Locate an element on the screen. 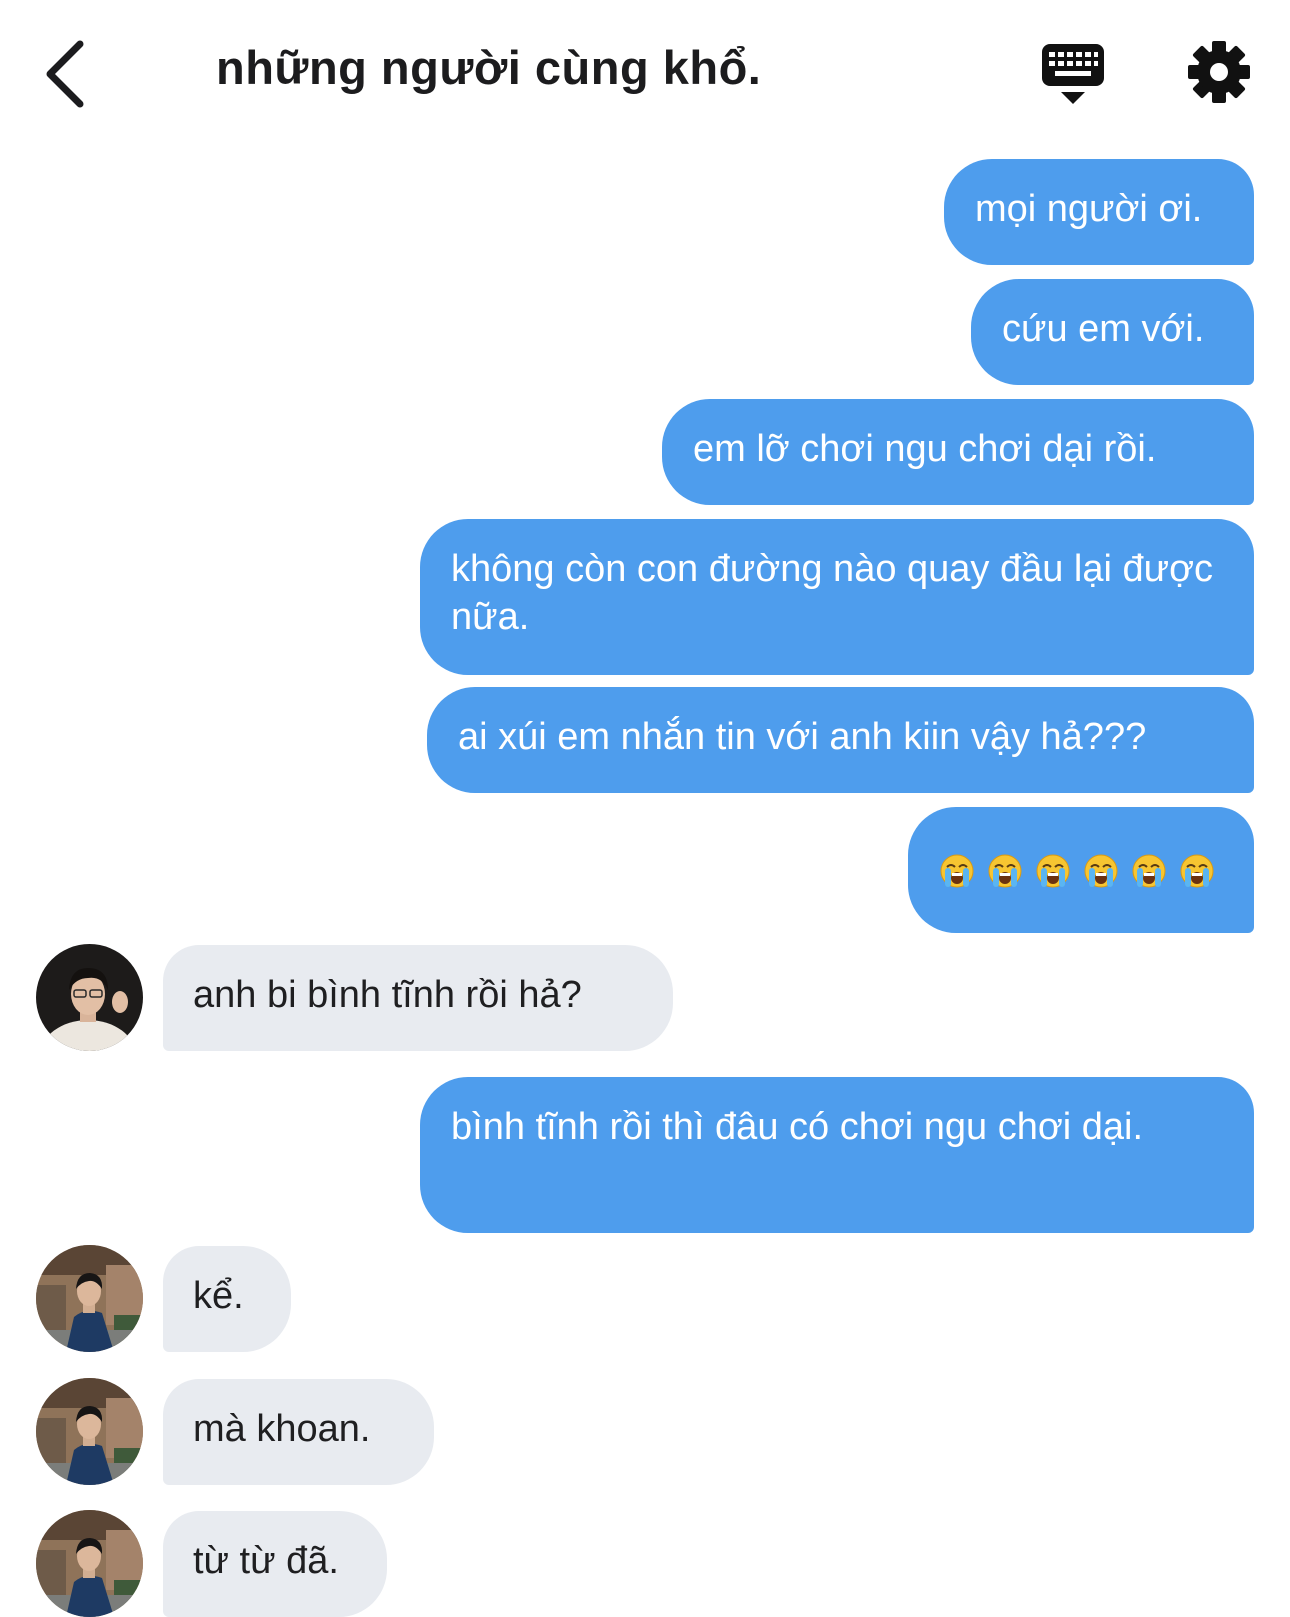 The image size is (1290, 1617). message-text: từ từ đã. is located at coordinates (266, 1561).